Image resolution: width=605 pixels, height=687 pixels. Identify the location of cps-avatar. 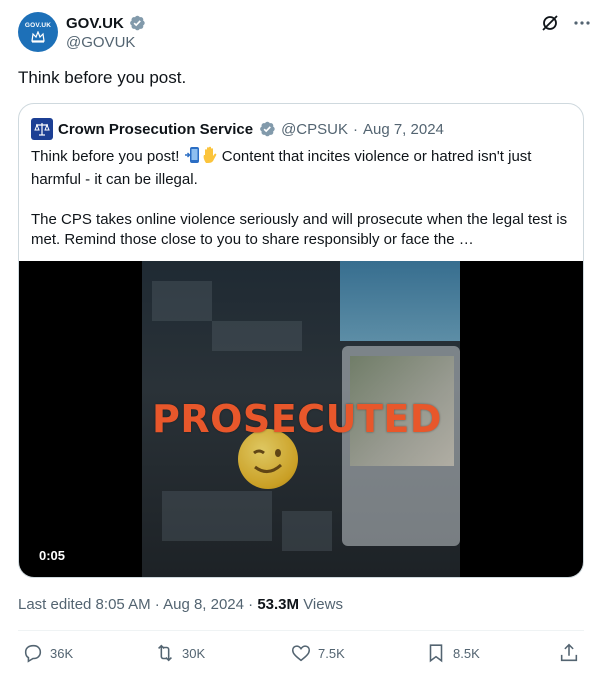
(42, 129).